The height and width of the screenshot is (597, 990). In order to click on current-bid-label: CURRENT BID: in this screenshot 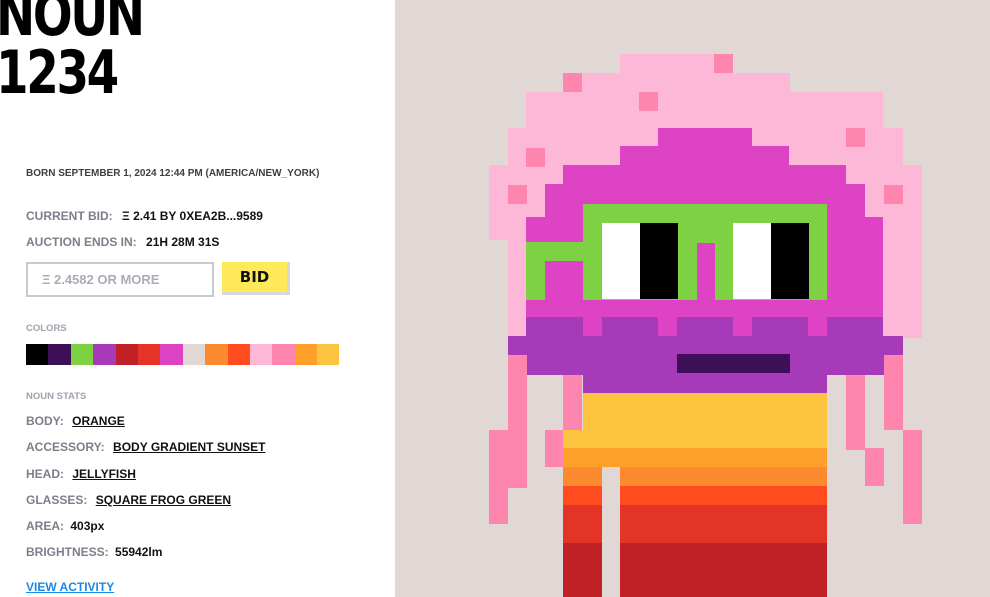, I will do `click(69, 216)`.